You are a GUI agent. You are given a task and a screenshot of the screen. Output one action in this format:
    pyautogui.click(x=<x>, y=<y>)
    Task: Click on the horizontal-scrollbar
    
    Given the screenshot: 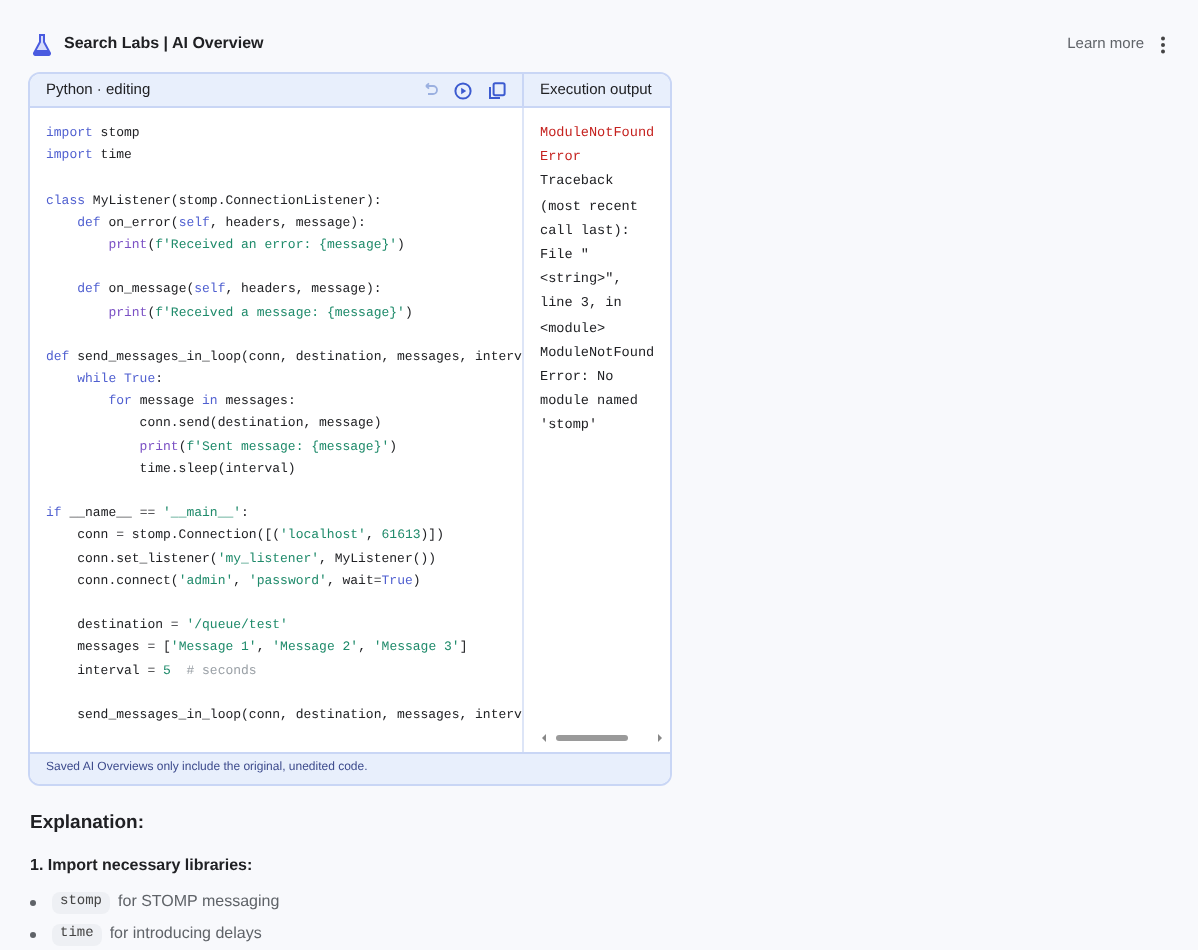 What is the action you would take?
    pyautogui.click(x=602, y=738)
    